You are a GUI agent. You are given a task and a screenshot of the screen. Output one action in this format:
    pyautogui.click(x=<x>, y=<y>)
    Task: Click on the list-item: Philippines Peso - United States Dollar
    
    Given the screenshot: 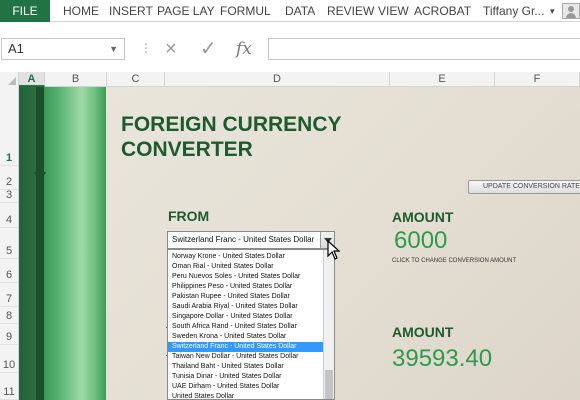 What is the action you would take?
    pyautogui.click(x=245, y=287)
    